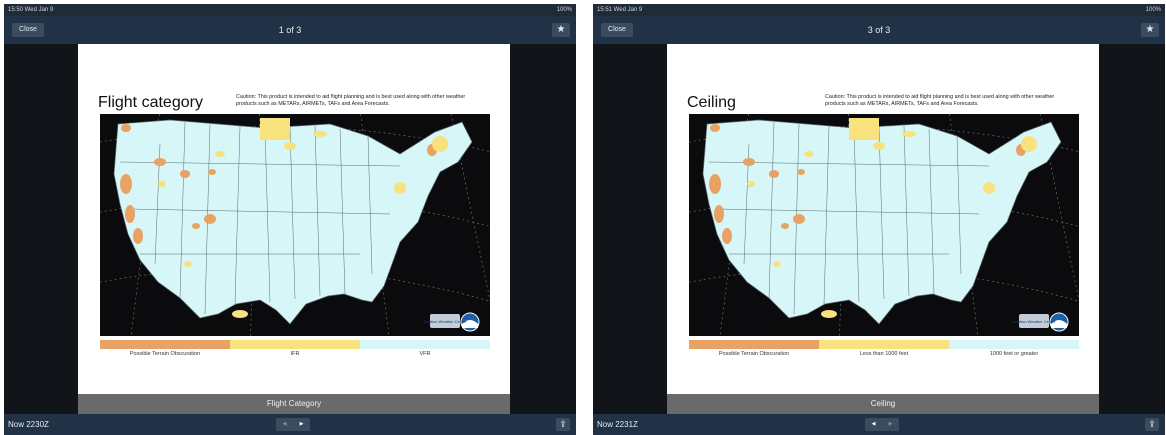 The width and height of the screenshot is (1166, 435). I want to click on page-title: 3 of 3, so click(879, 30).